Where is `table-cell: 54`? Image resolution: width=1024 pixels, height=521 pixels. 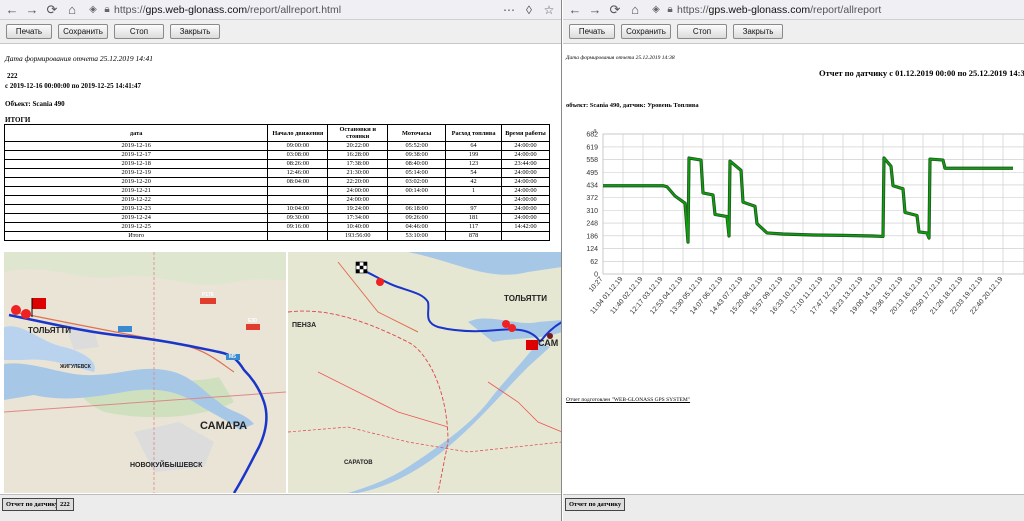
table-cell: 54 is located at coordinates (474, 173).